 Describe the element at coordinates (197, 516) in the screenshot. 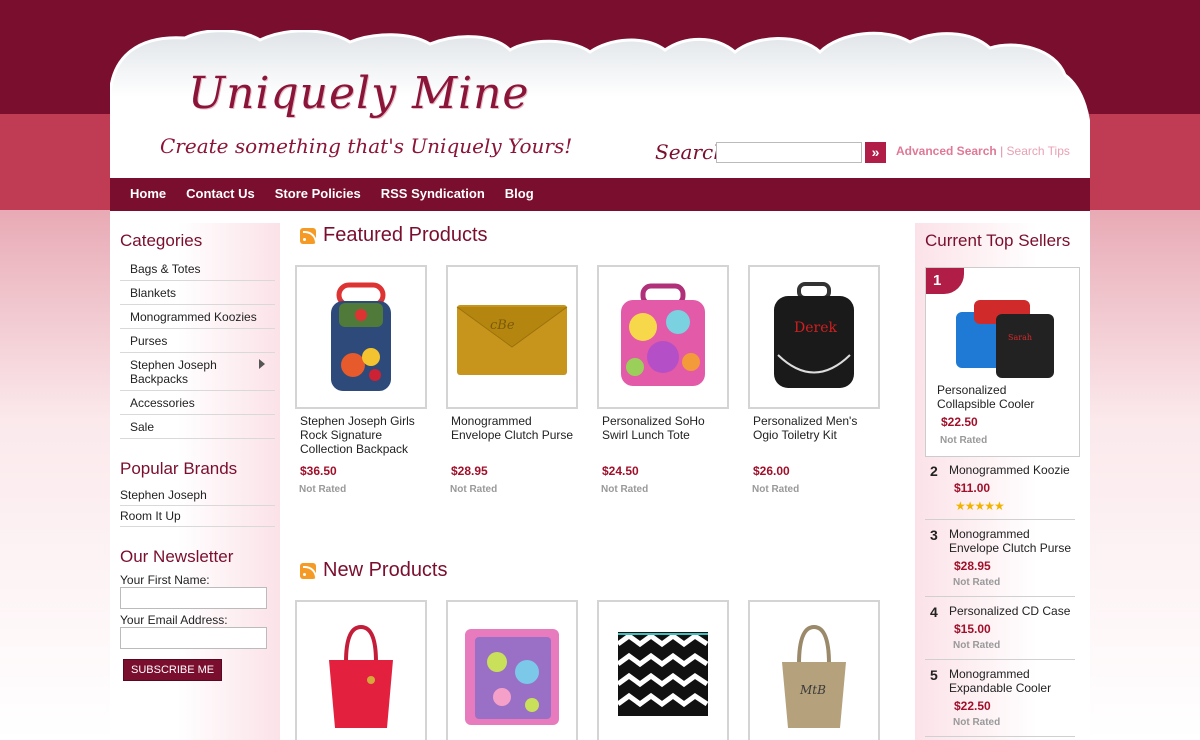

I see `brand-item: Room It Up` at that location.